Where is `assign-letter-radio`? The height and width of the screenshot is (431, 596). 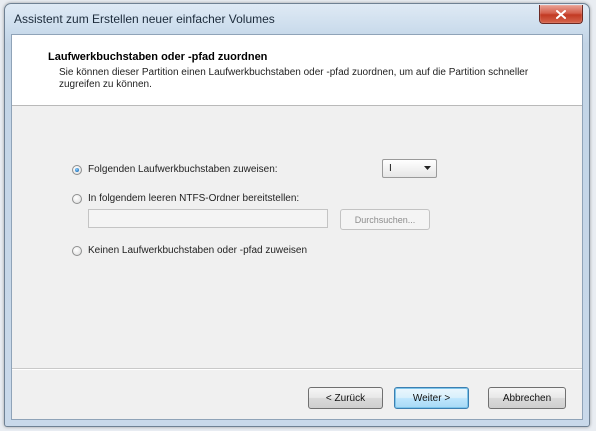
assign-letter-radio is located at coordinates (77, 169).